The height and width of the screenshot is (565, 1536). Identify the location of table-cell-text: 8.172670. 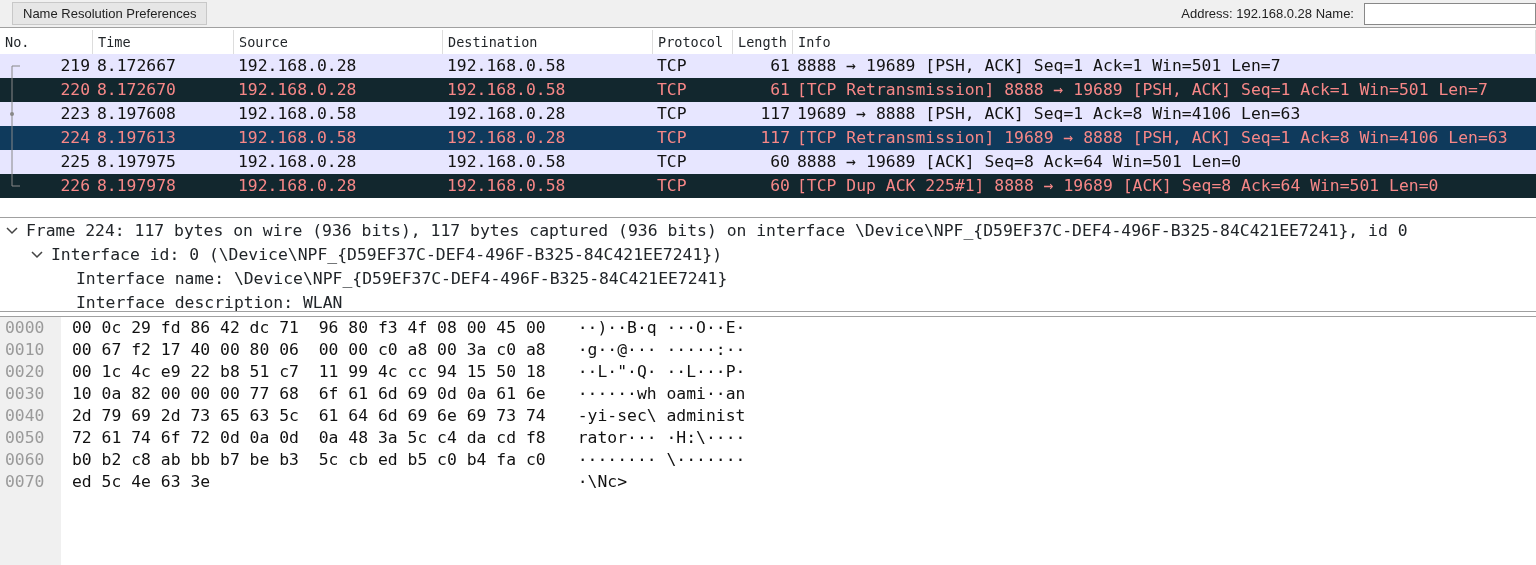
(136, 89).